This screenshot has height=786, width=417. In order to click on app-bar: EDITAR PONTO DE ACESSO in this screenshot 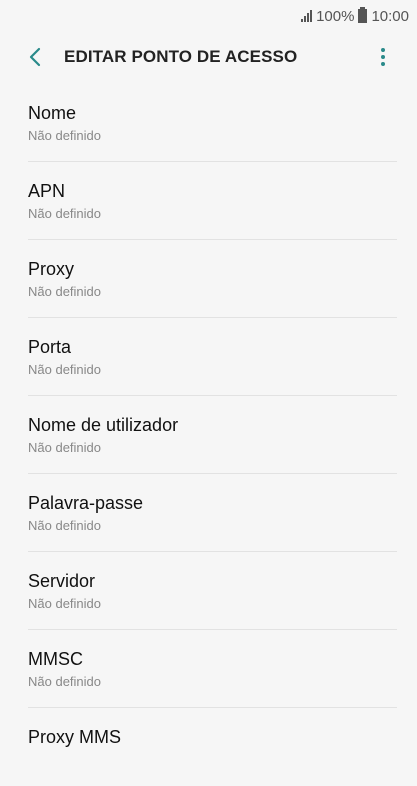, I will do `click(208, 57)`.